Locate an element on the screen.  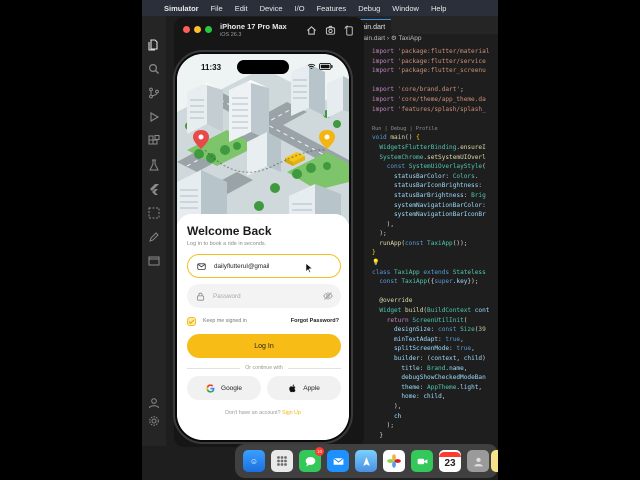
code-line: 35 theme: AppTheme.light, is located at coordinates (424, 388).